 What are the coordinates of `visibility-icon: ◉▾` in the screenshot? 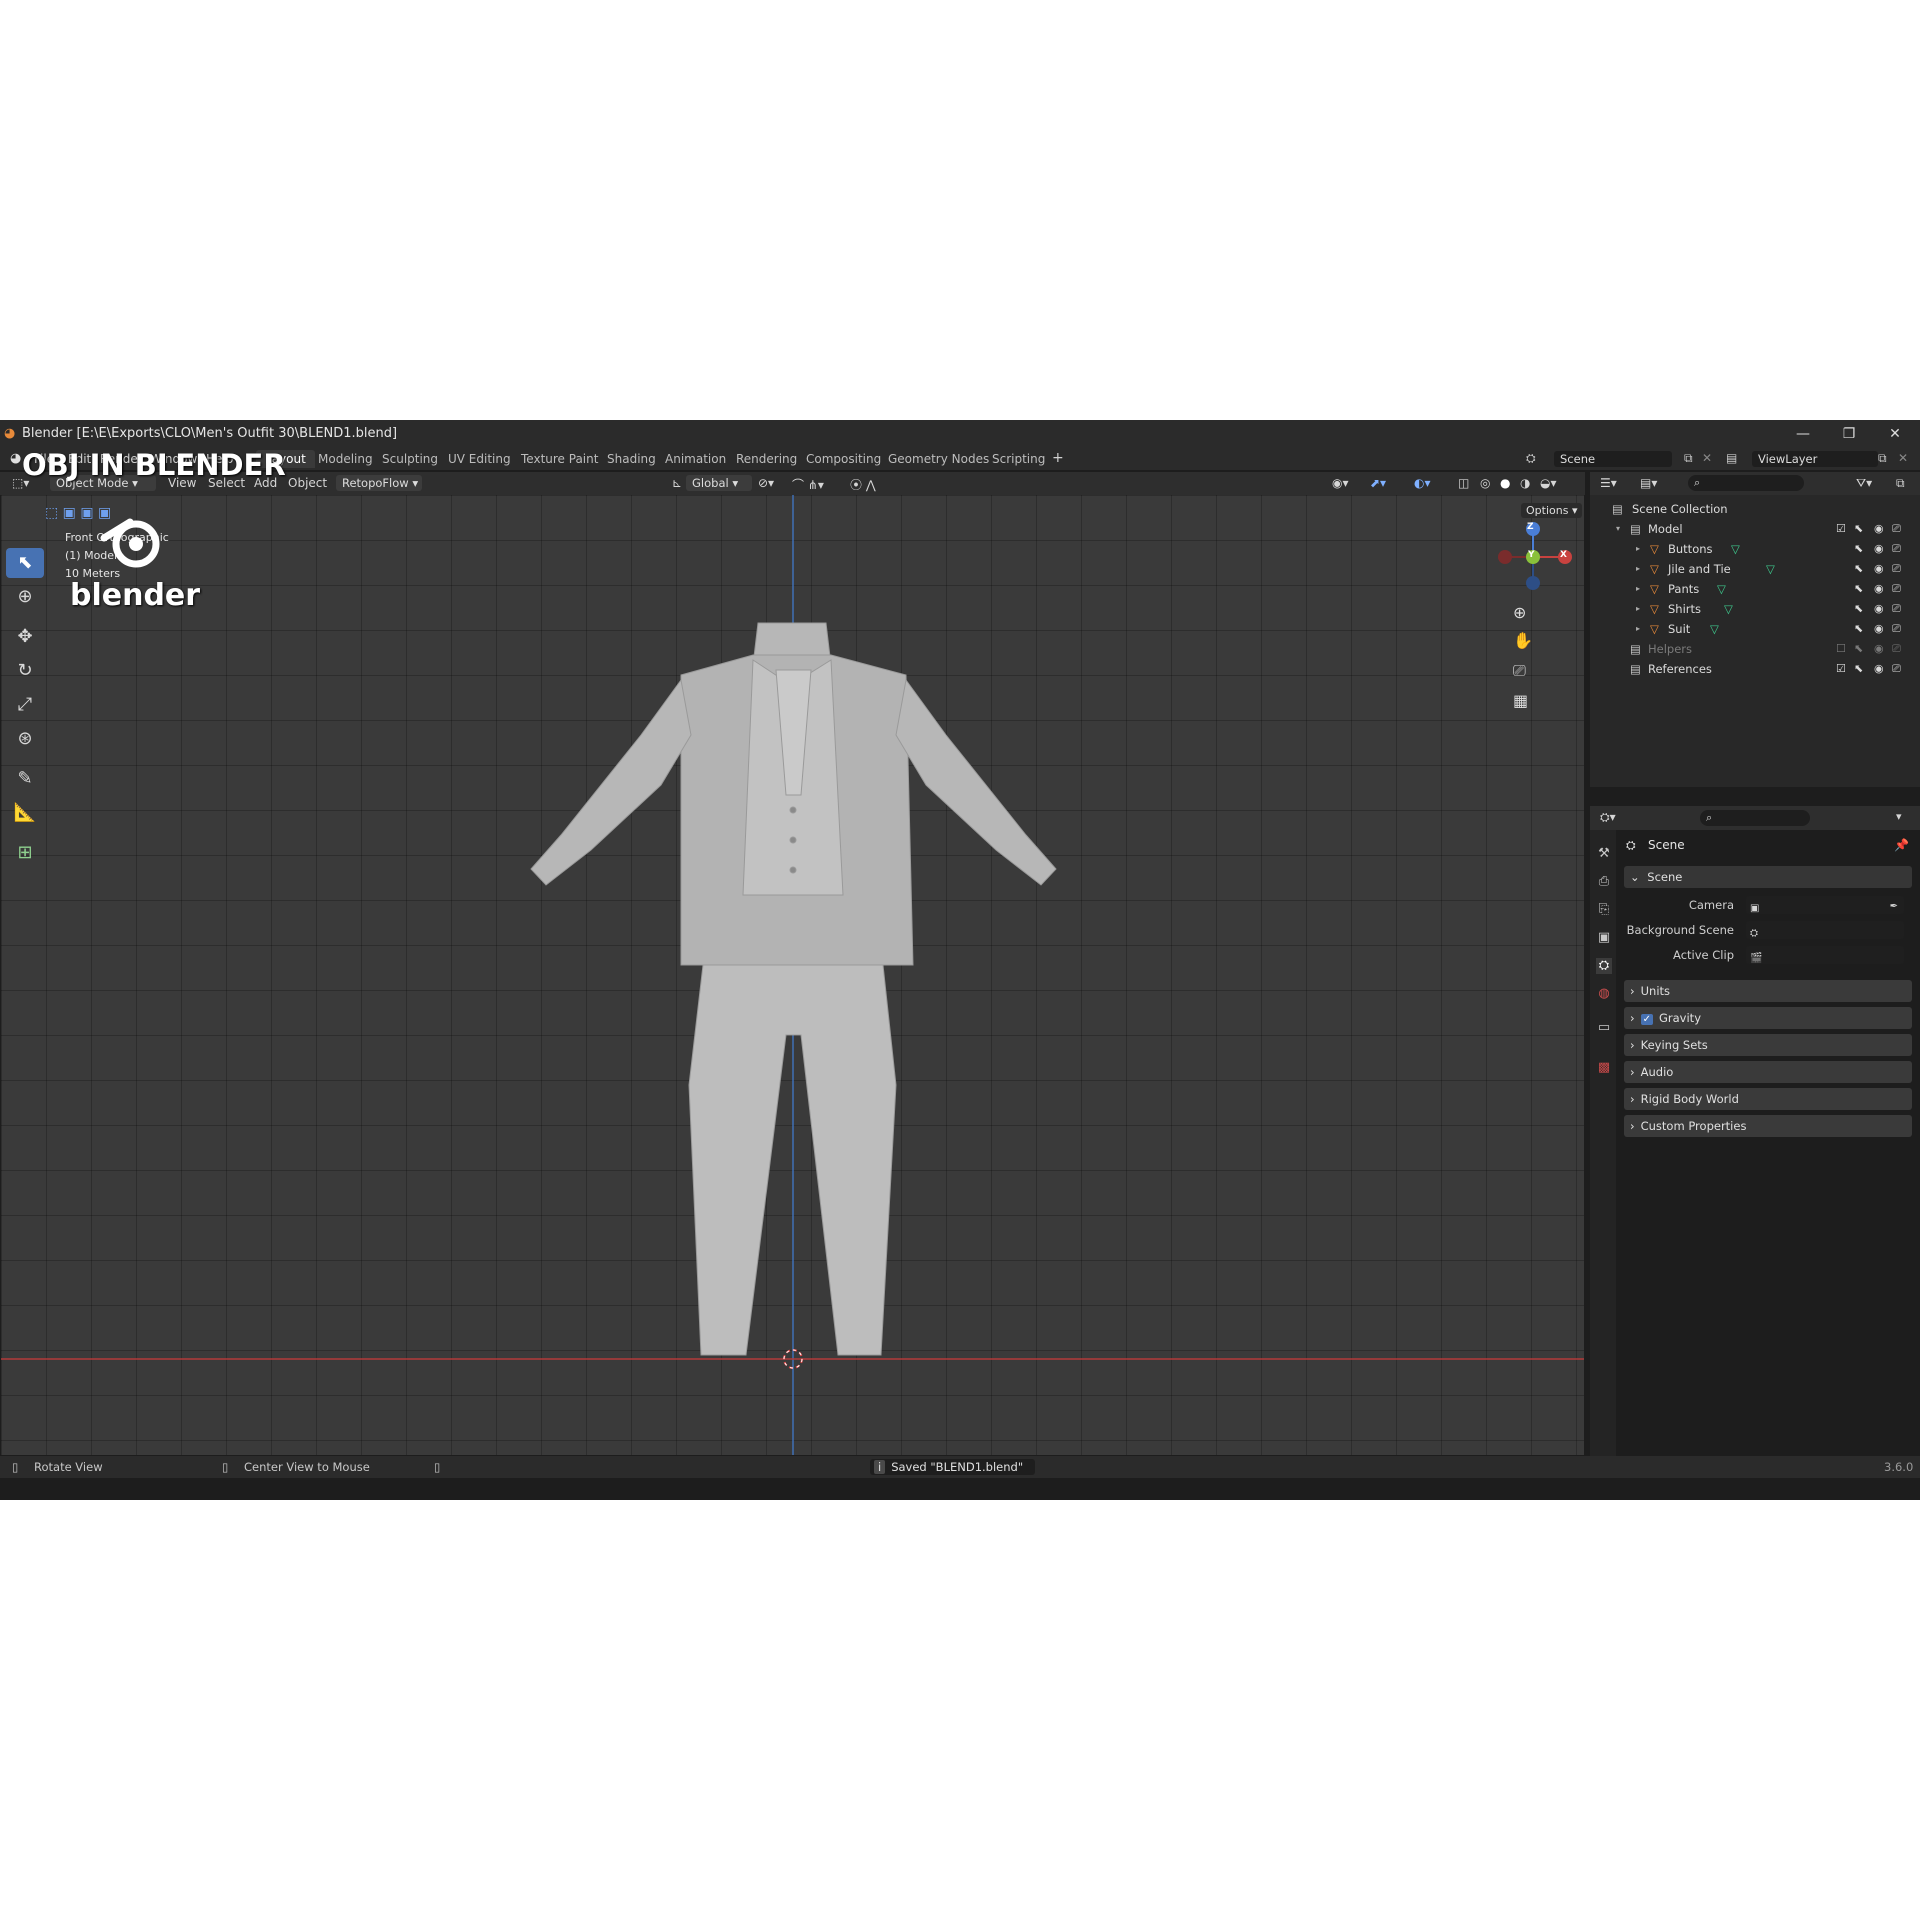 It's located at (1340, 483).